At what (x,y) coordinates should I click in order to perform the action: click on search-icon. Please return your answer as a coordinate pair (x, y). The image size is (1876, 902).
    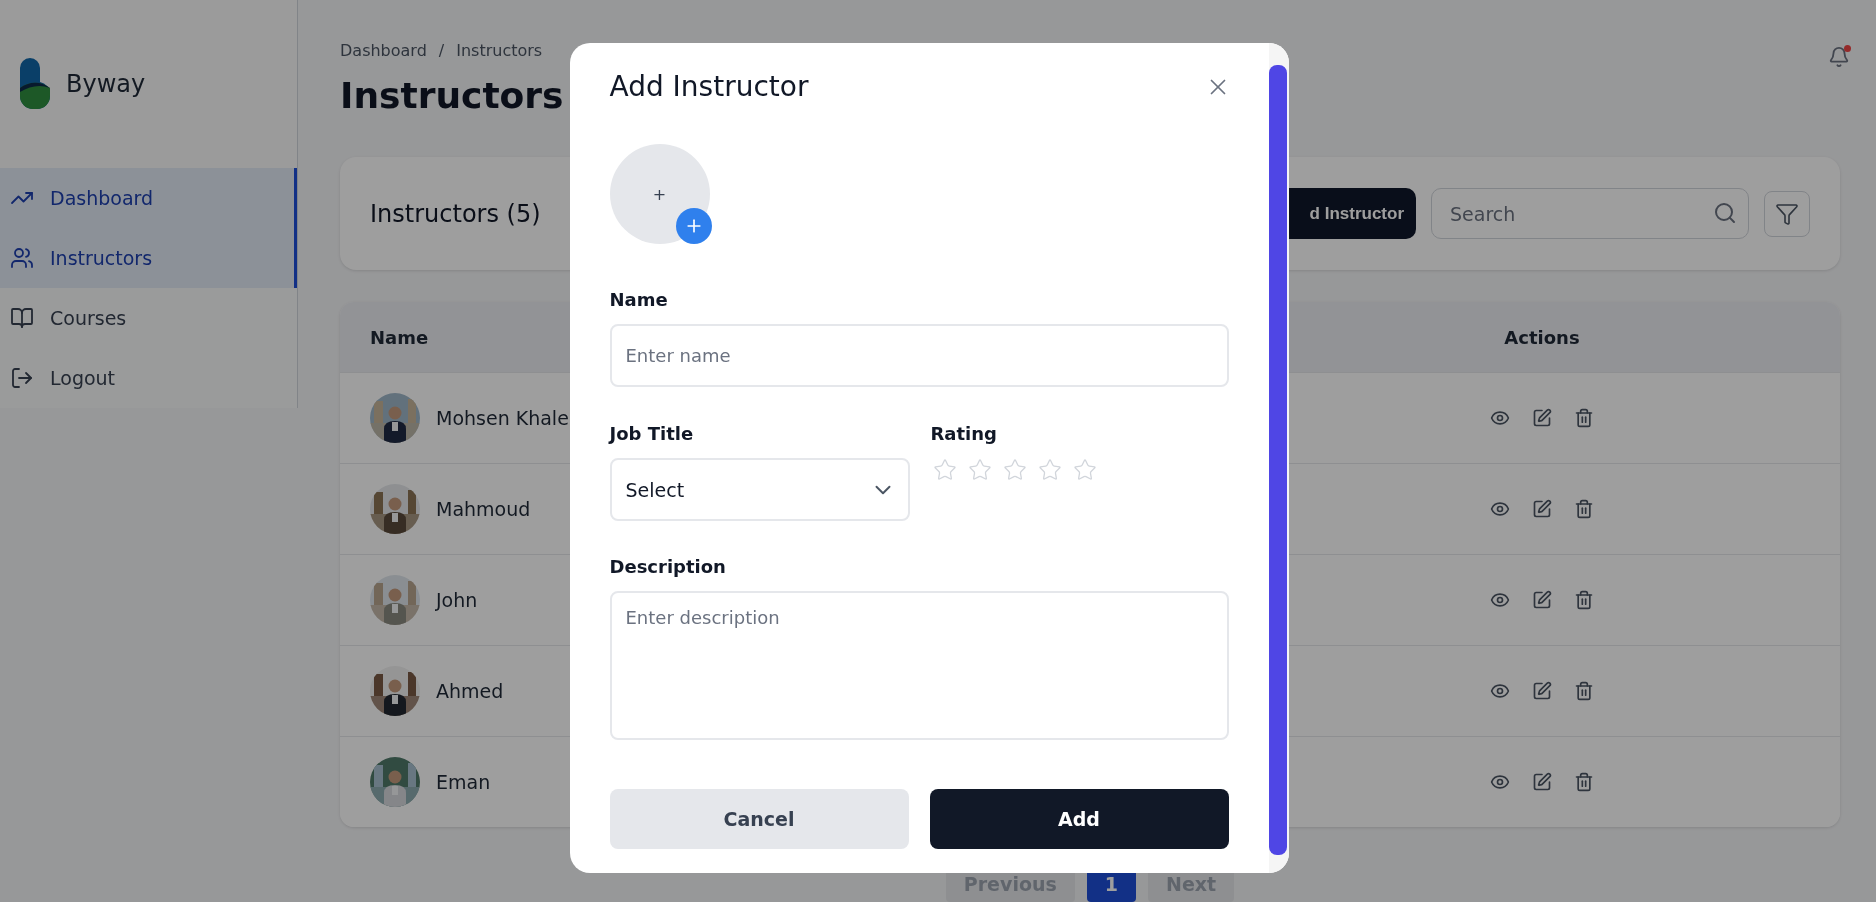
    Looking at the image, I should click on (1725, 213).